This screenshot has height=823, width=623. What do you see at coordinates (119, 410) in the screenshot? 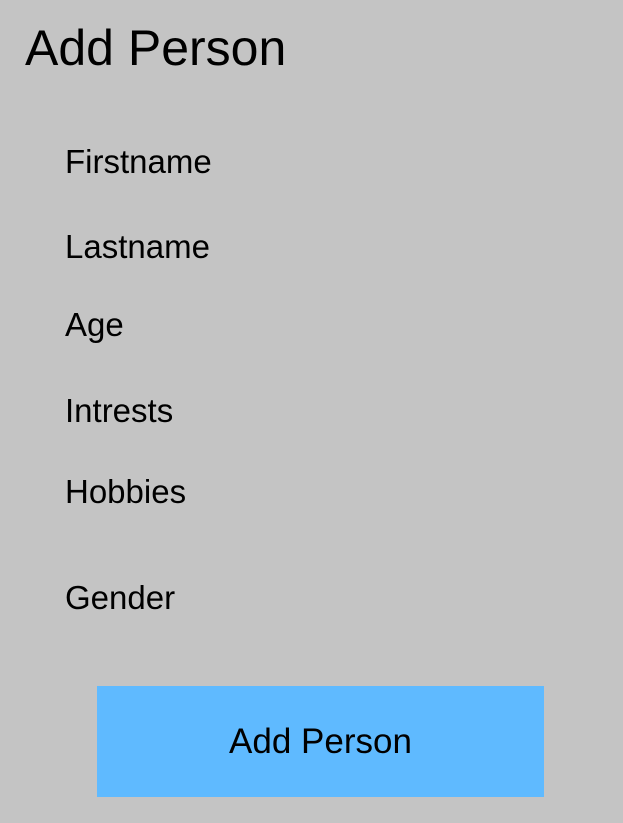
I see `interests-label: Intrests` at bounding box center [119, 410].